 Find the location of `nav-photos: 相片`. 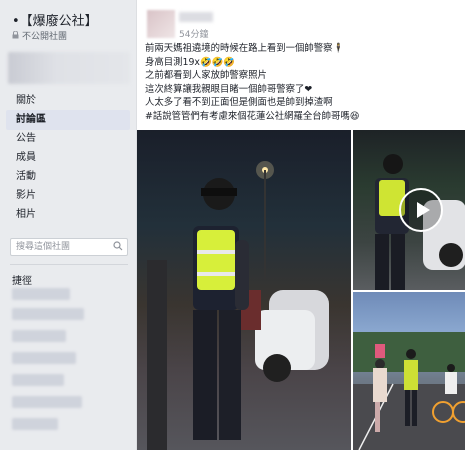

nav-photos: 相片 is located at coordinates (68, 215).